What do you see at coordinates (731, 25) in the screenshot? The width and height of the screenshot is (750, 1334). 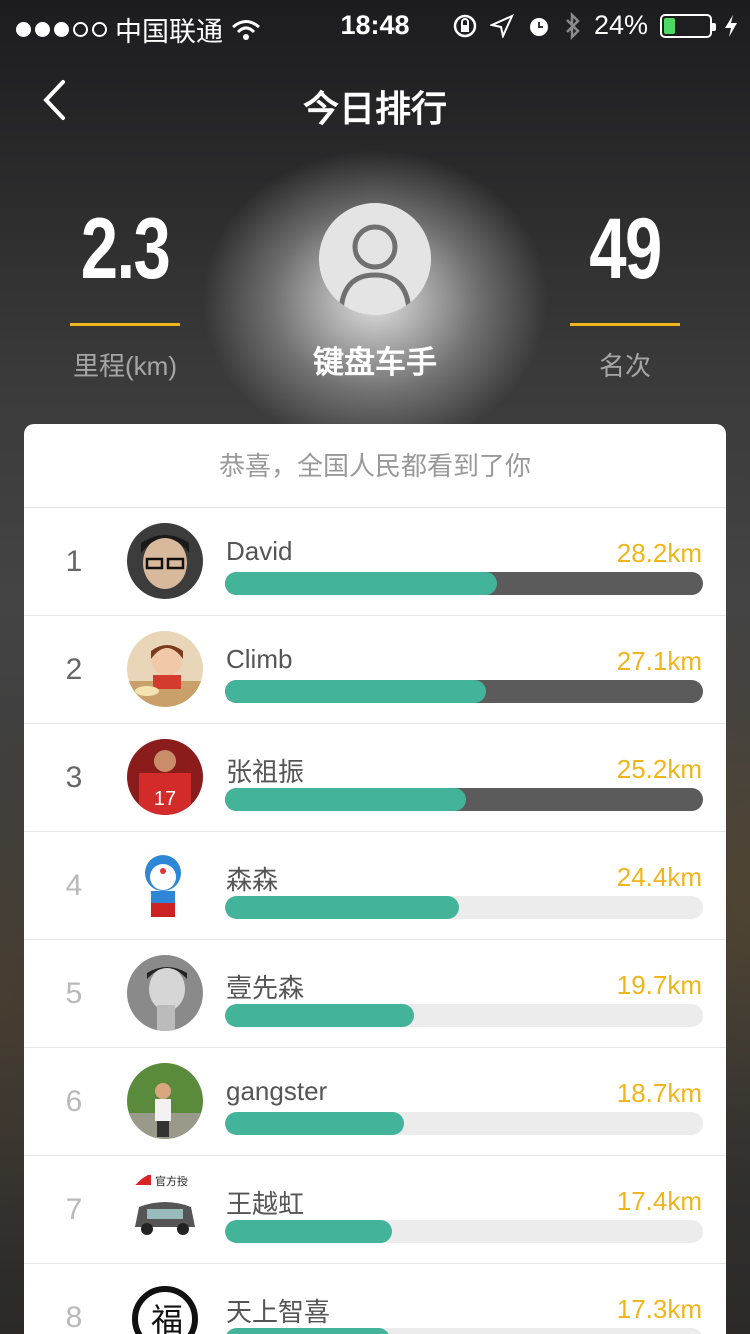 I see `charging-bolt-icon` at bounding box center [731, 25].